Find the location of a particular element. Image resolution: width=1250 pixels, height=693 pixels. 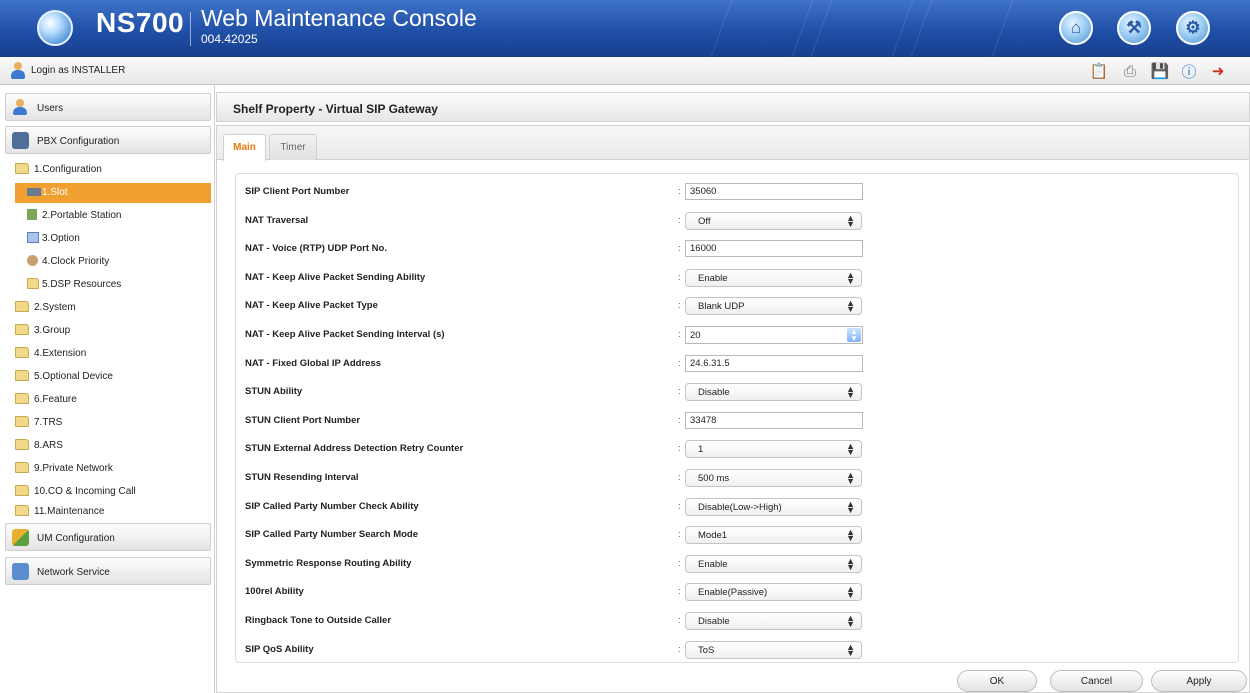

um-configuration-icon is located at coordinates (20, 537).